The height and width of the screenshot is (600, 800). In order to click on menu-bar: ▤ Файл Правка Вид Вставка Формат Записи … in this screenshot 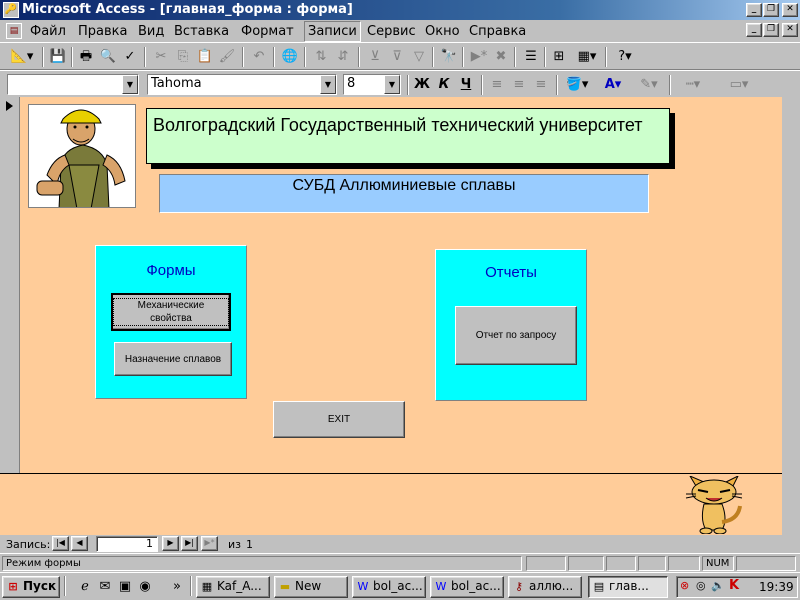, I will do `click(400, 31)`.